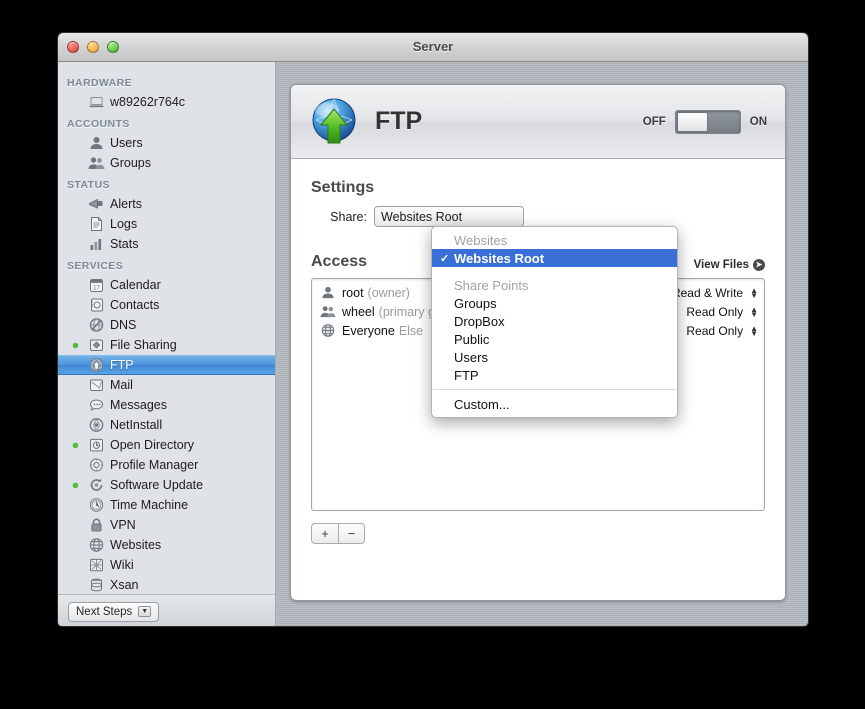 This screenshot has width=865, height=709. Describe the element at coordinates (721, 265) in the screenshot. I see `view-files-label: View Files` at that location.